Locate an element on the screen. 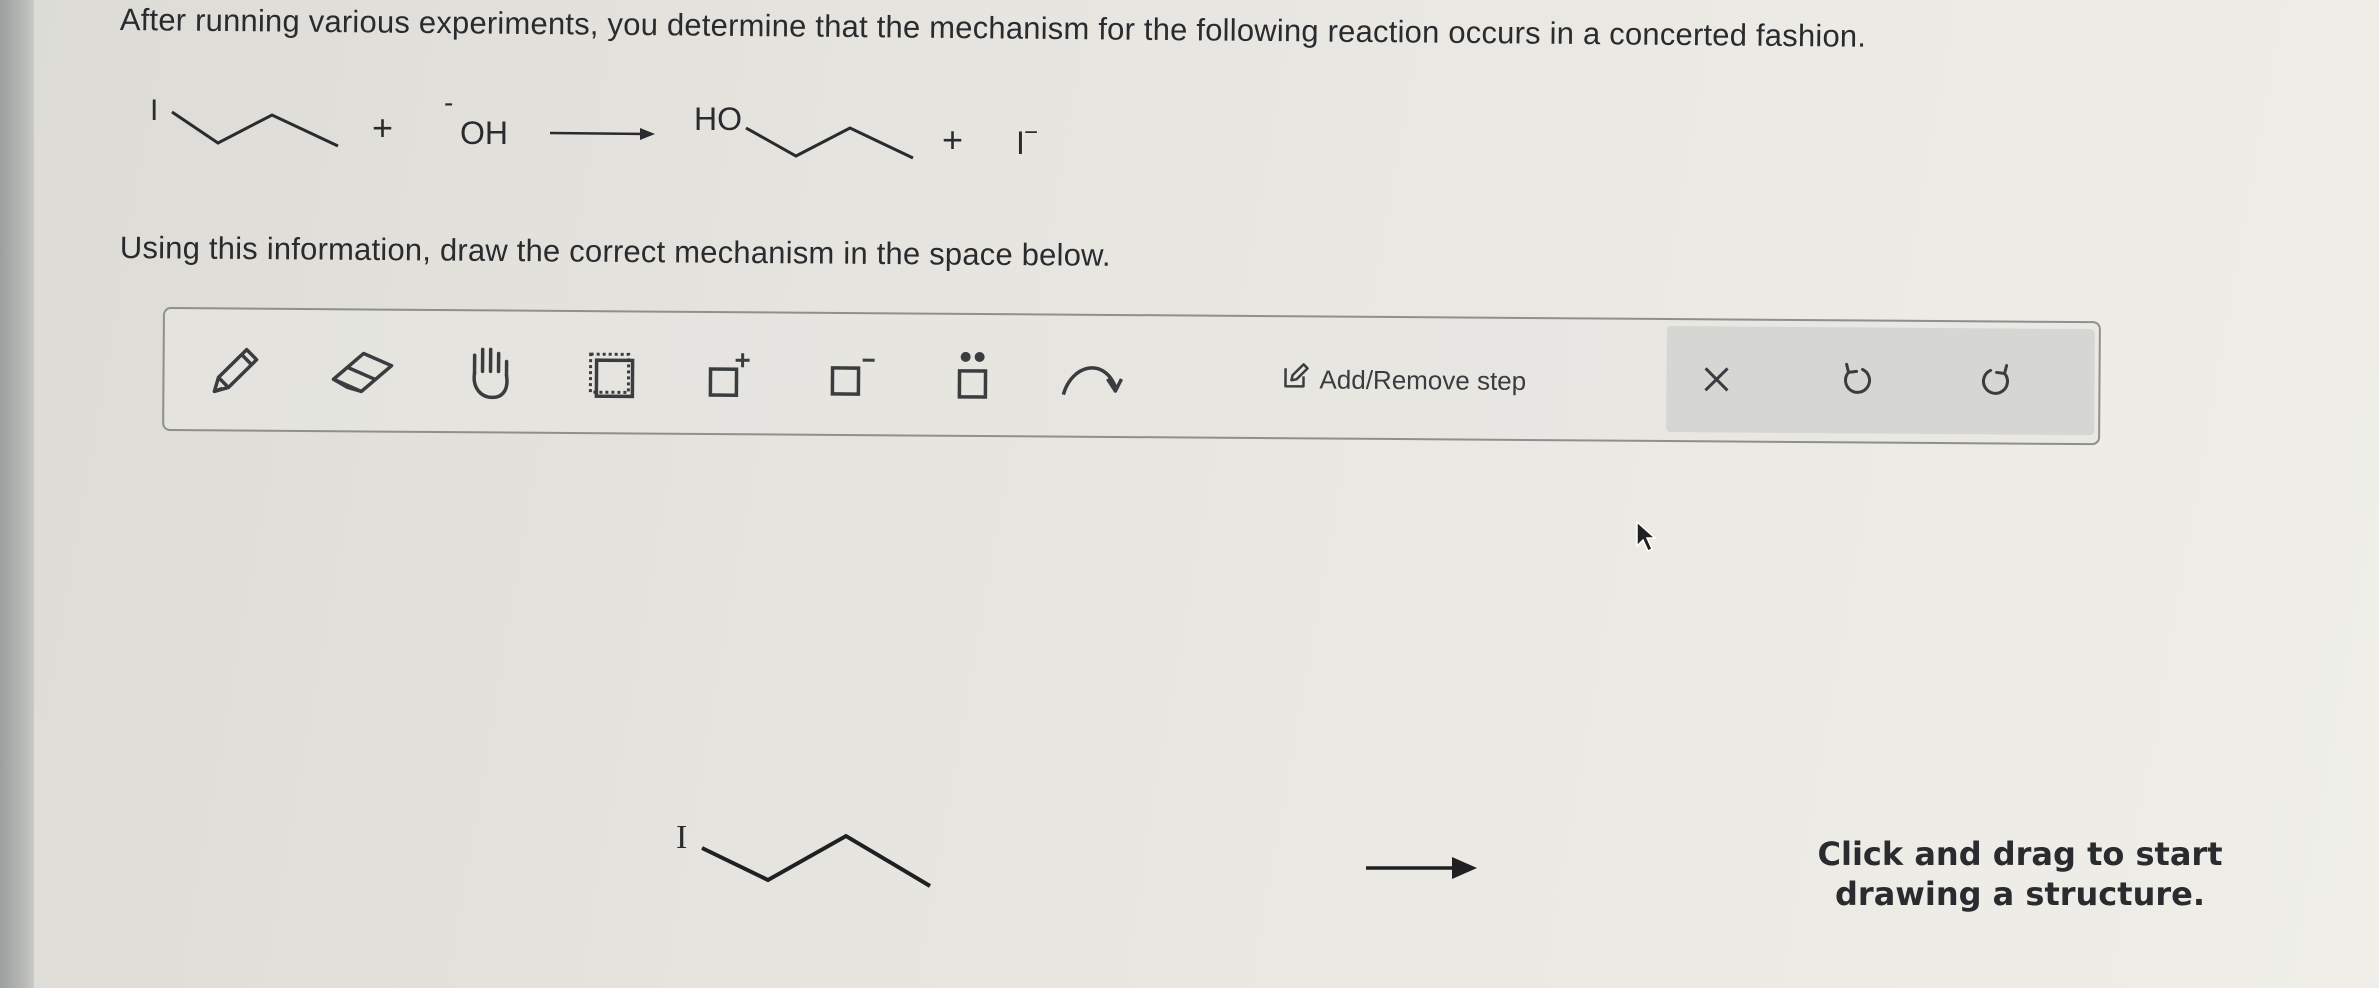 This screenshot has width=2379, height=988. mouse-cursor-icon is located at coordinates (1646, 536).